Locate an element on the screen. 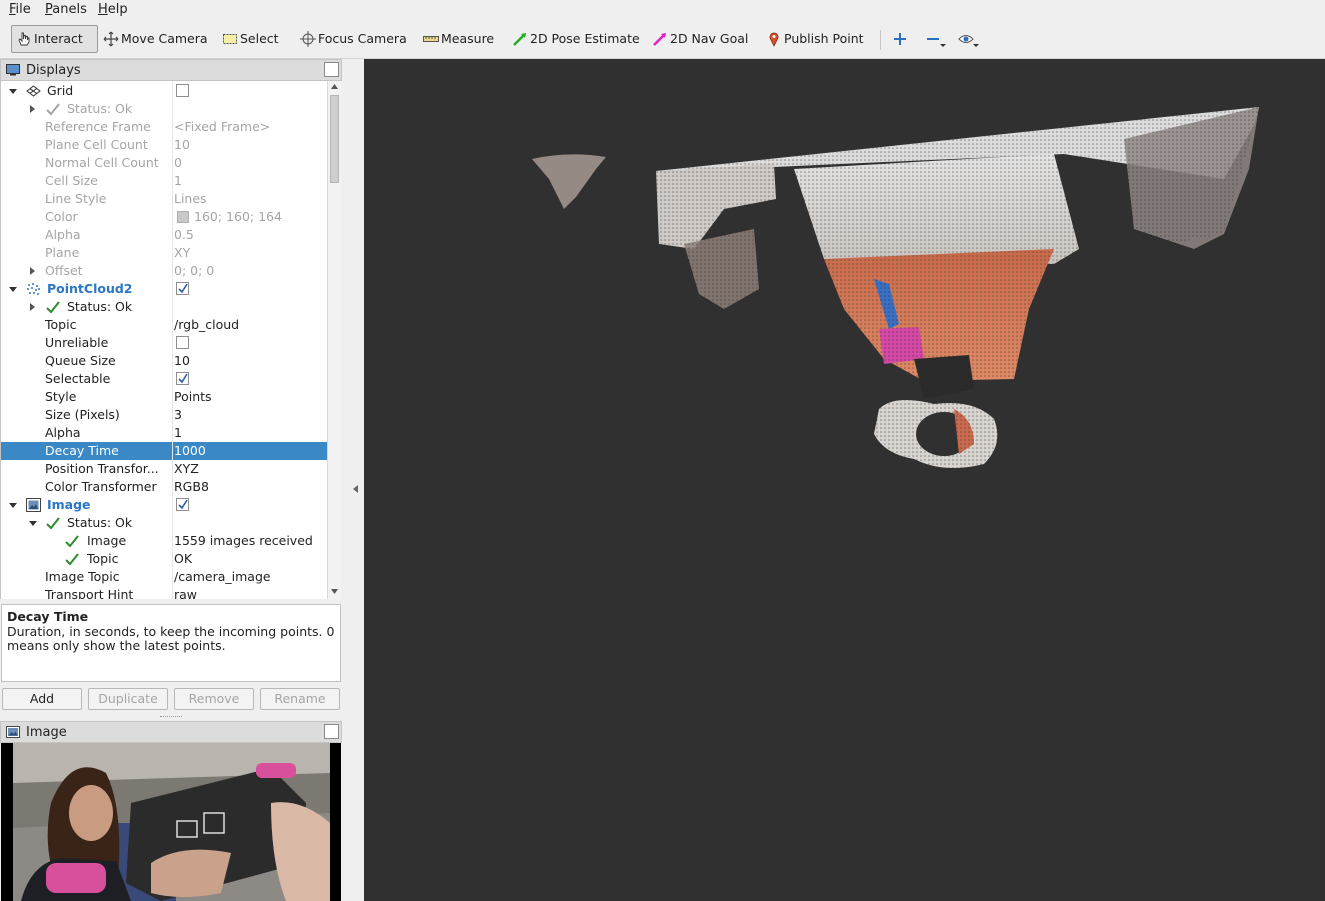 This screenshot has width=1325, height=901. camera-image-view is located at coordinates (171, 822).